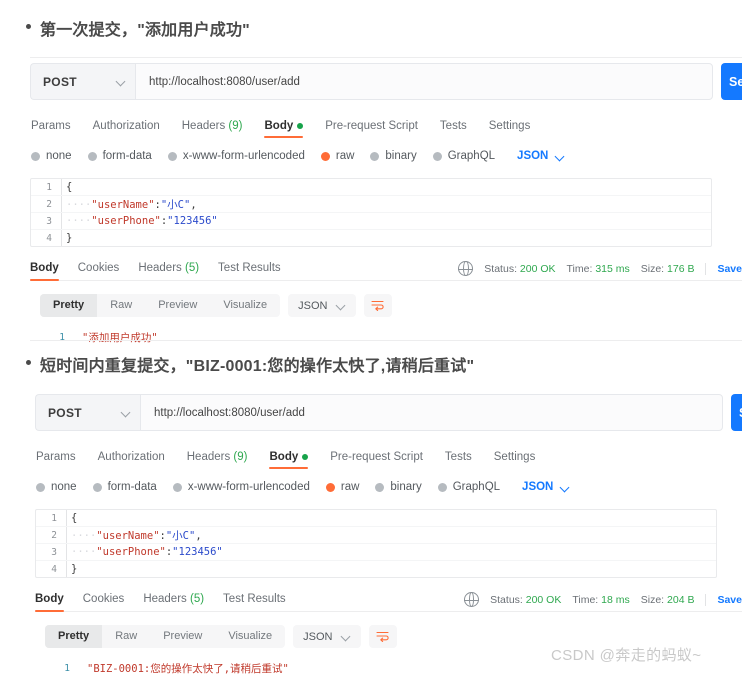 The image size is (742, 676). I want to click on http-method-selector-2: POST, so click(87, 412).